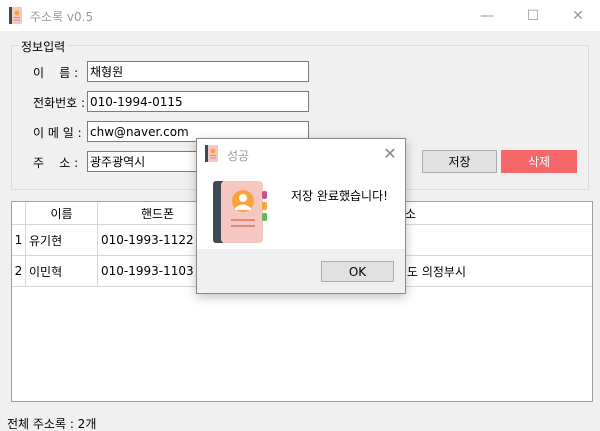 This screenshot has width=600, height=431. Describe the element at coordinates (301, 208) in the screenshot. I see `dialog-body: 저장 완료했습니다!` at that location.